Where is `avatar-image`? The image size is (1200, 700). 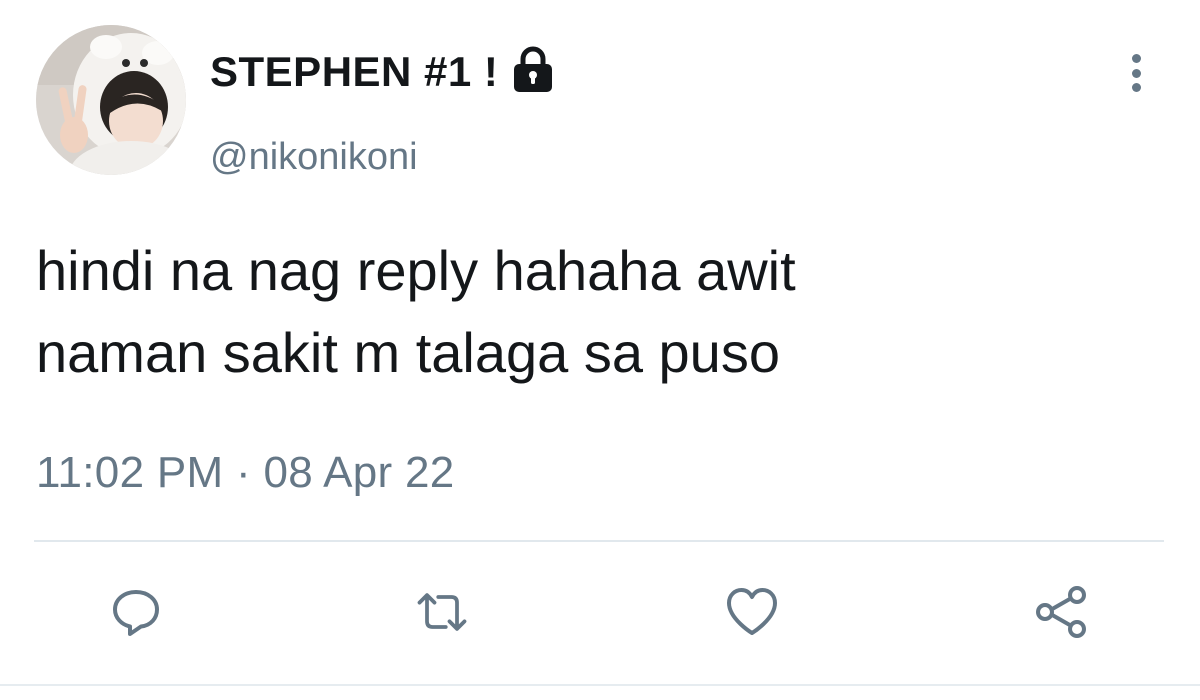
avatar-image is located at coordinates (111, 100).